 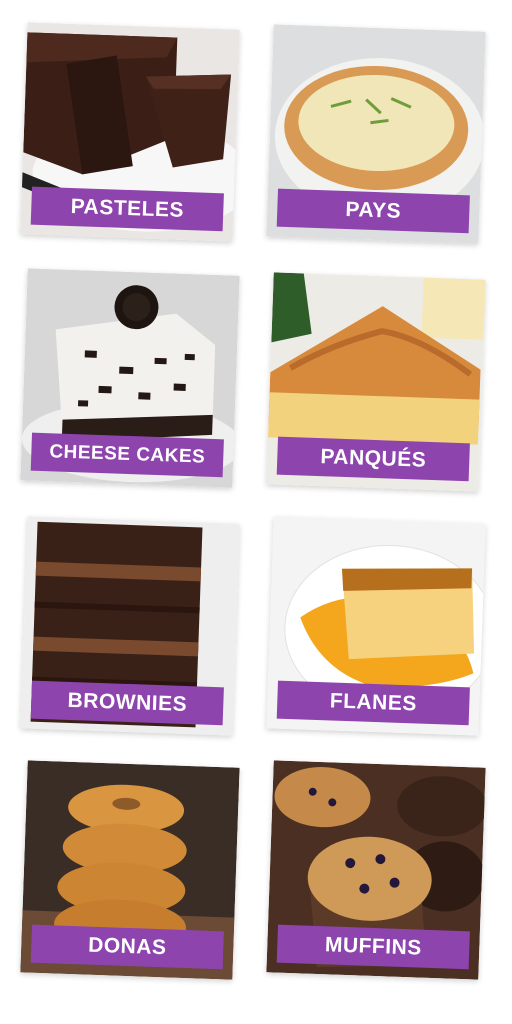 What do you see at coordinates (127, 703) in the screenshot?
I see `category-label: BROWNIES` at bounding box center [127, 703].